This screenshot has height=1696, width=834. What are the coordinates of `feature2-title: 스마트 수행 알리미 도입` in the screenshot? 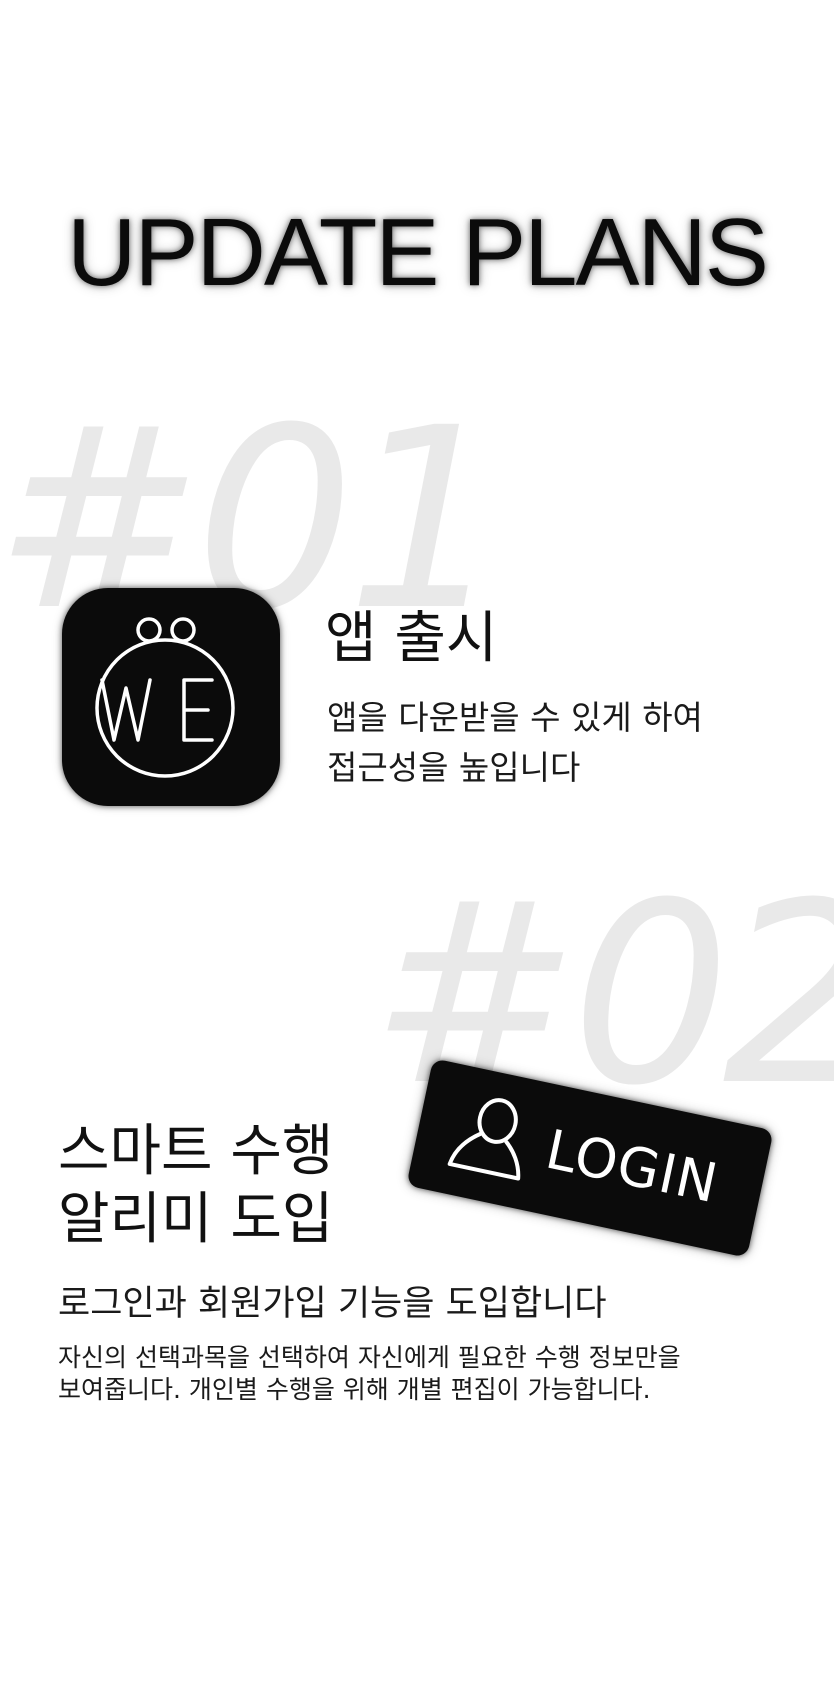 It's located at (195, 1186).